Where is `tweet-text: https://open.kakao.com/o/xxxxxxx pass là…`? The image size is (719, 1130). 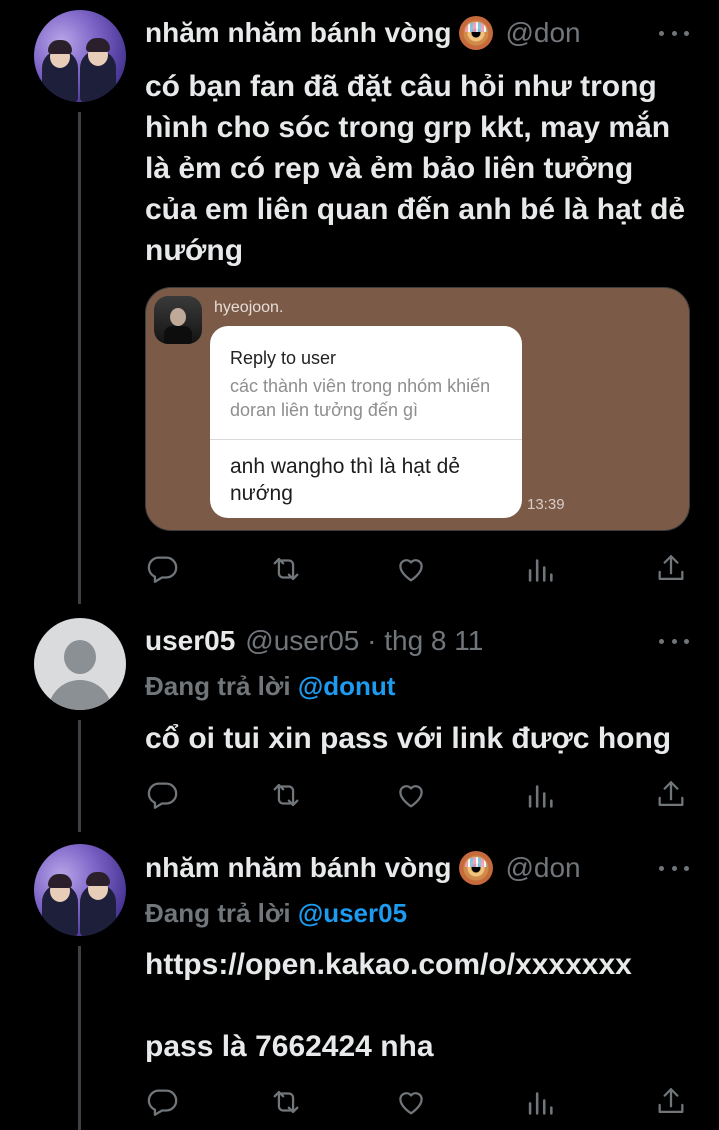
tweet-text: https://open.kakao.com/o/xxxxxxx pass là… is located at coordinates (388, 1005).